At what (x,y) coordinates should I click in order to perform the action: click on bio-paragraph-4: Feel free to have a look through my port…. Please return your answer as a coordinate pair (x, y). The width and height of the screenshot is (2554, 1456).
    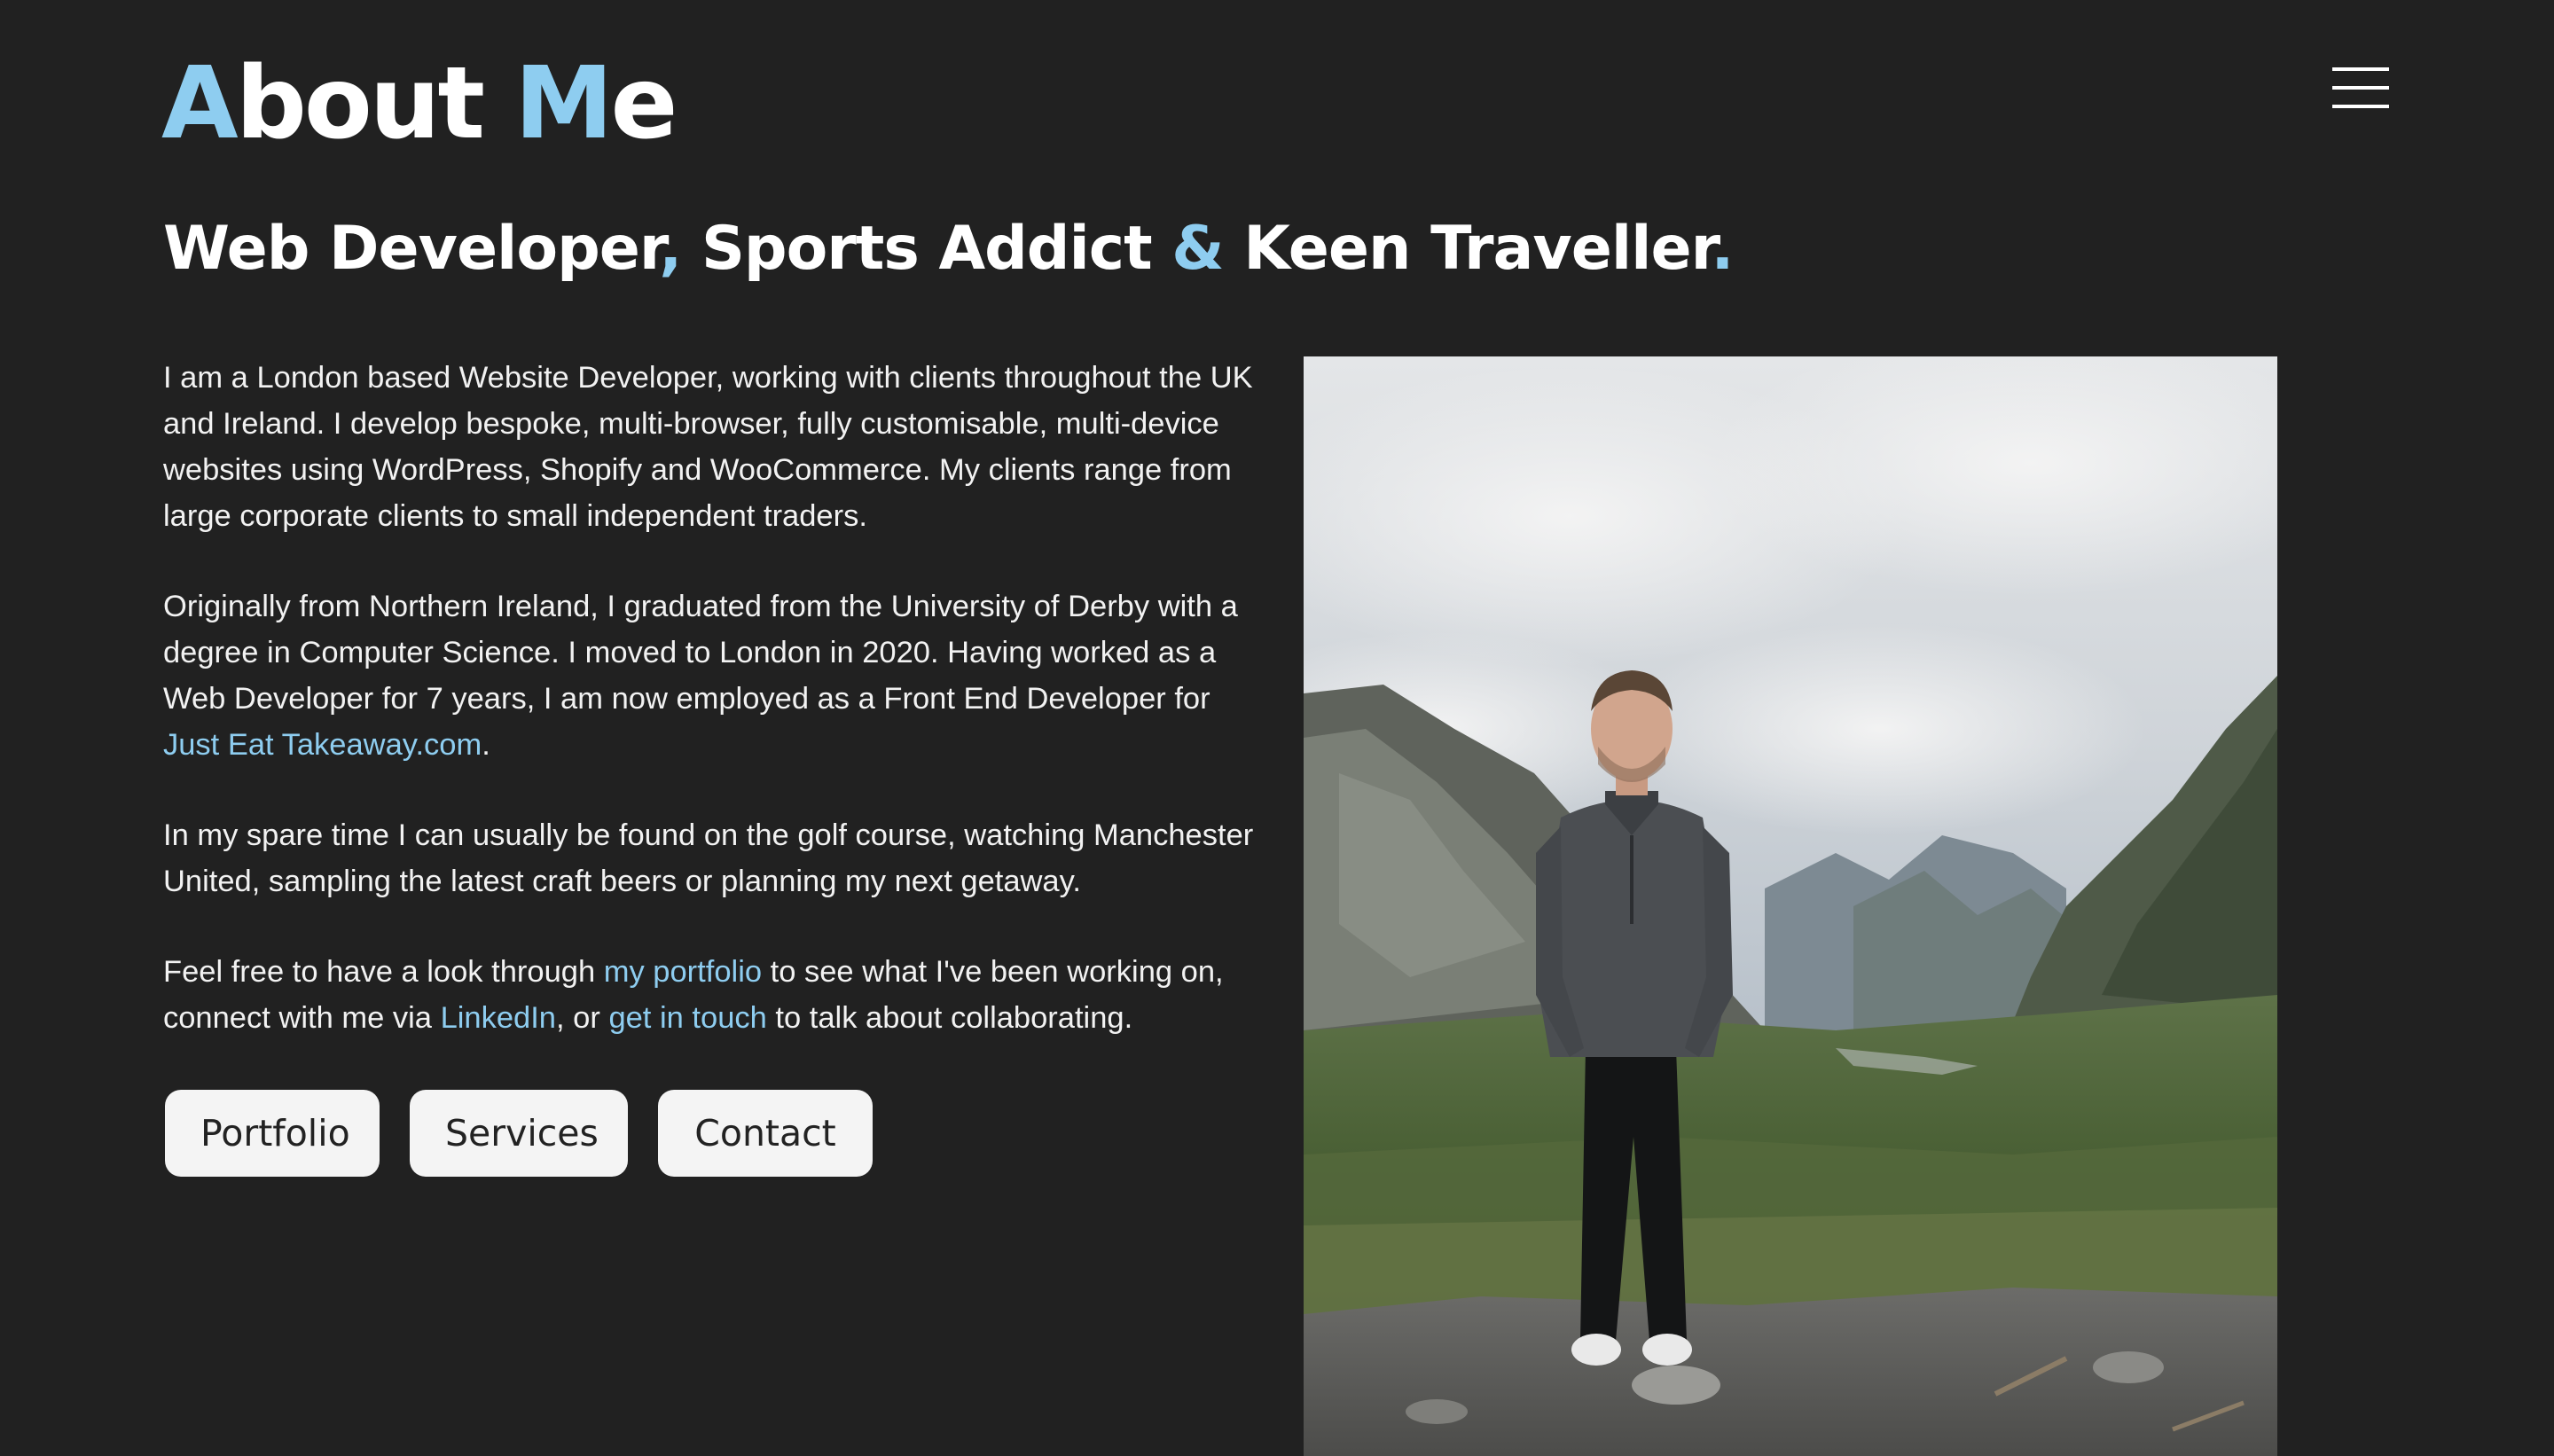
    Looking at the image, I should click on (717, 995).